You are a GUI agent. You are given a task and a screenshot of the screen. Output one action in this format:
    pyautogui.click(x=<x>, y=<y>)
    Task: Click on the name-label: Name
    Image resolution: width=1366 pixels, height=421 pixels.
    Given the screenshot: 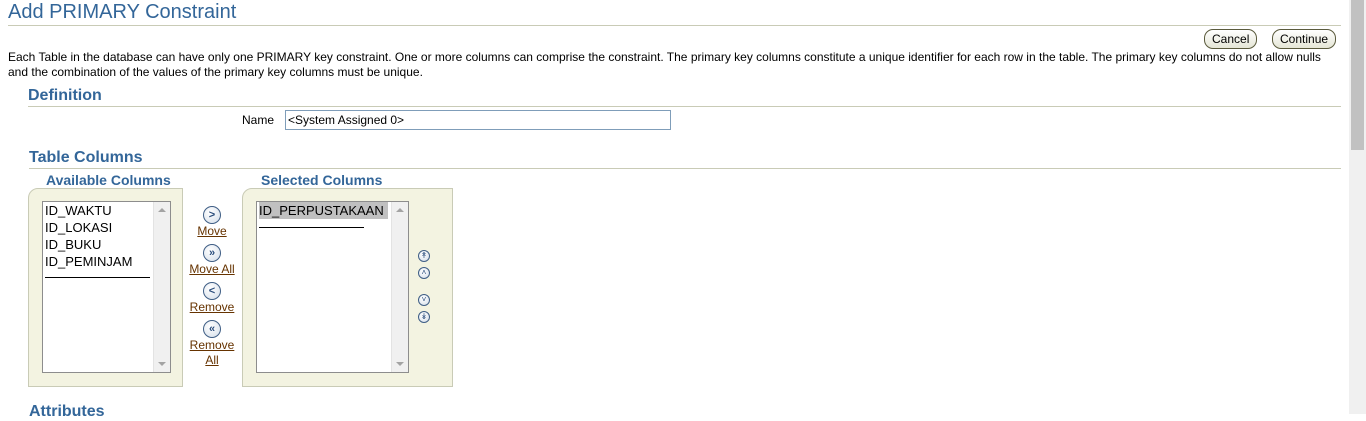 What is the action you would take?
    pyautogui.click(x=257, y=120)
    